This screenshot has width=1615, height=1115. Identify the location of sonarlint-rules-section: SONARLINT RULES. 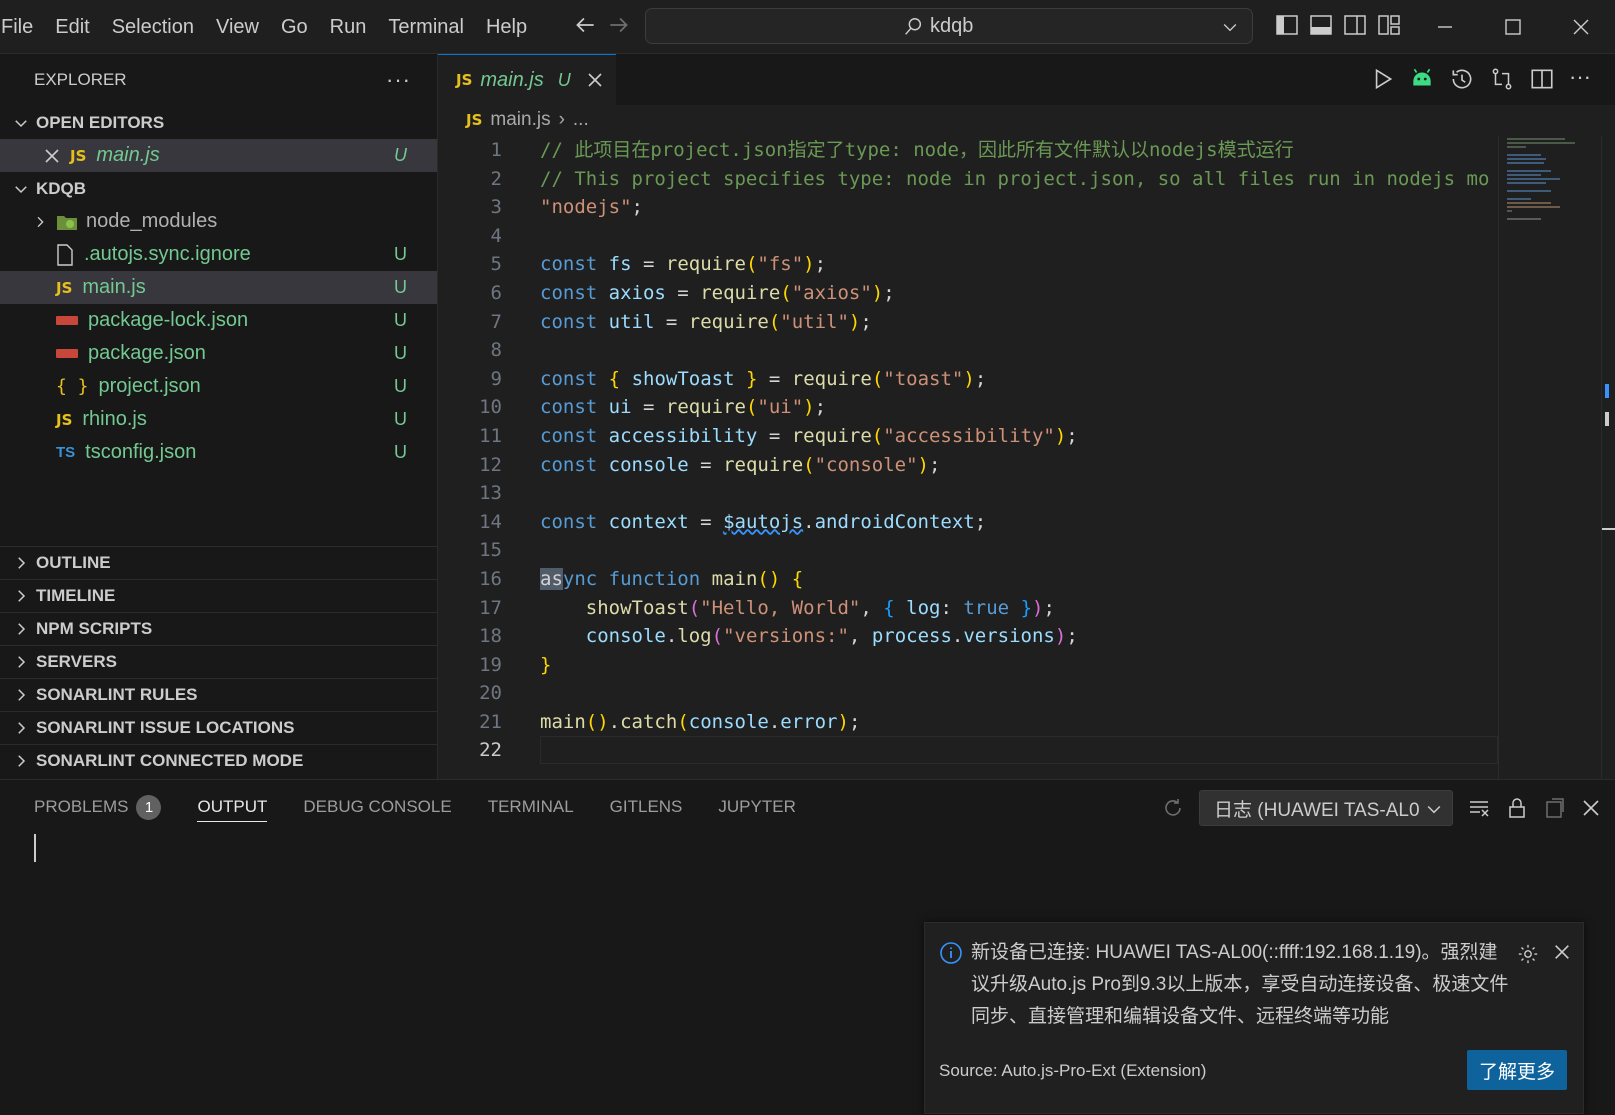
(219, 694).